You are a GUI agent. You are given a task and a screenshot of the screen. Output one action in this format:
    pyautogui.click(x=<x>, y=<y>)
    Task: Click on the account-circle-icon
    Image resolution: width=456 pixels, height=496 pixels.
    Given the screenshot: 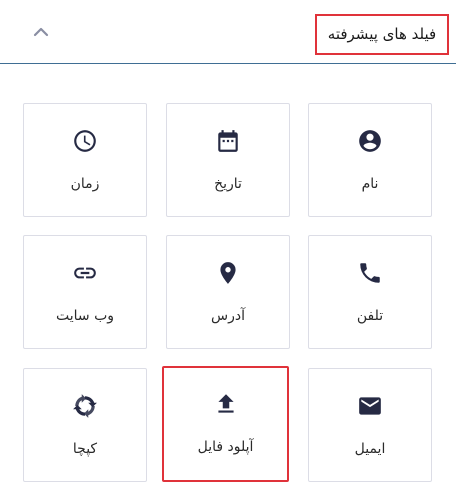 What is the action you would take?
    pyautogui.click(x=370, y=141)
    